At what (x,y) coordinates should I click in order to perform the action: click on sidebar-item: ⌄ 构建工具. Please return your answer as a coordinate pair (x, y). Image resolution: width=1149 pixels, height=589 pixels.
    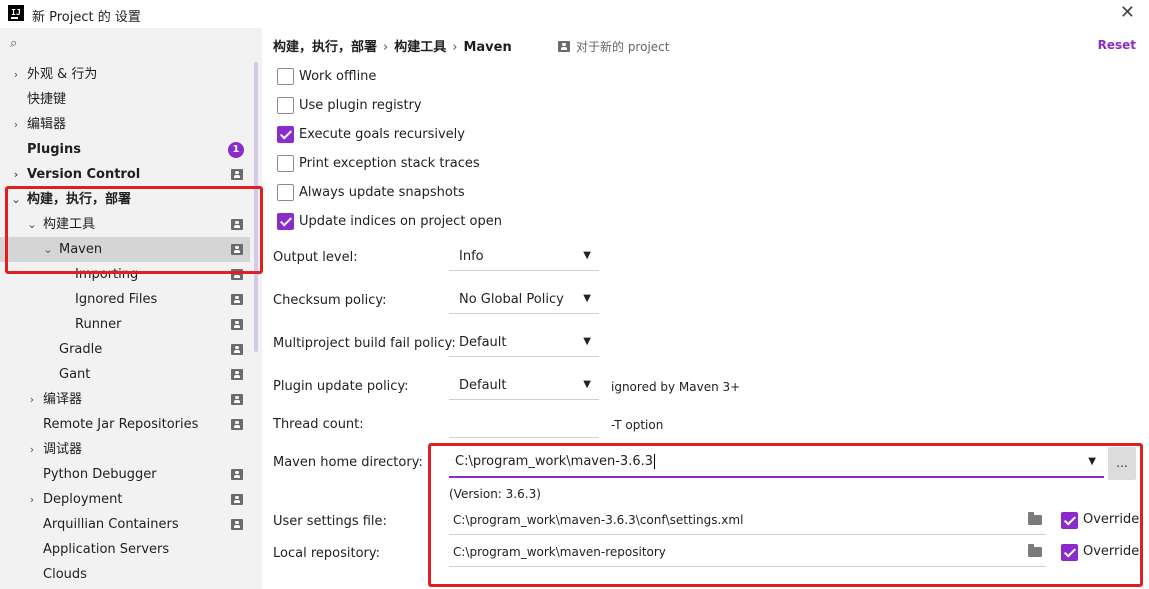
    Looking at the image, I should click on (125, 224).